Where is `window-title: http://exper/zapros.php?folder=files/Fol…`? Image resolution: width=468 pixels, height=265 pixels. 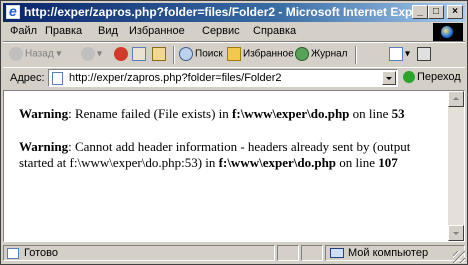 window-title: http://exper/zapros.php?folder=files/Fol… is located at coordinates (232, 12).